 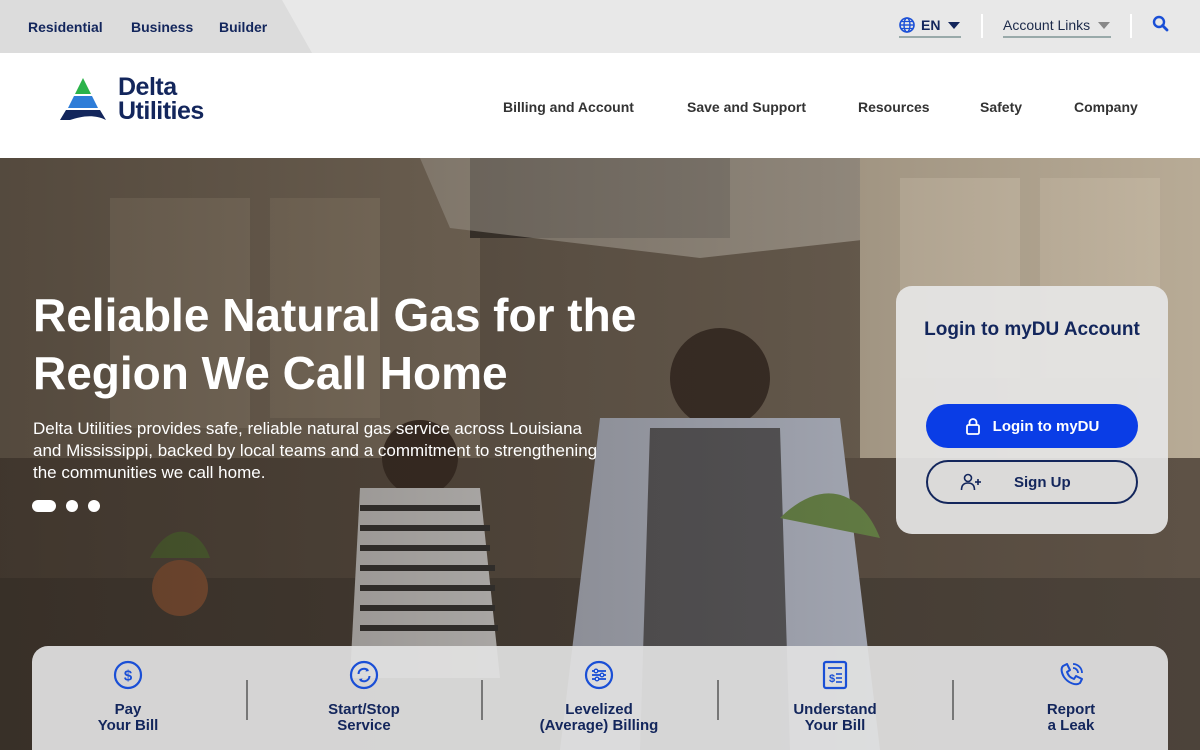 I want to click on bill-document-icon: $, so click(x=835, y=675).